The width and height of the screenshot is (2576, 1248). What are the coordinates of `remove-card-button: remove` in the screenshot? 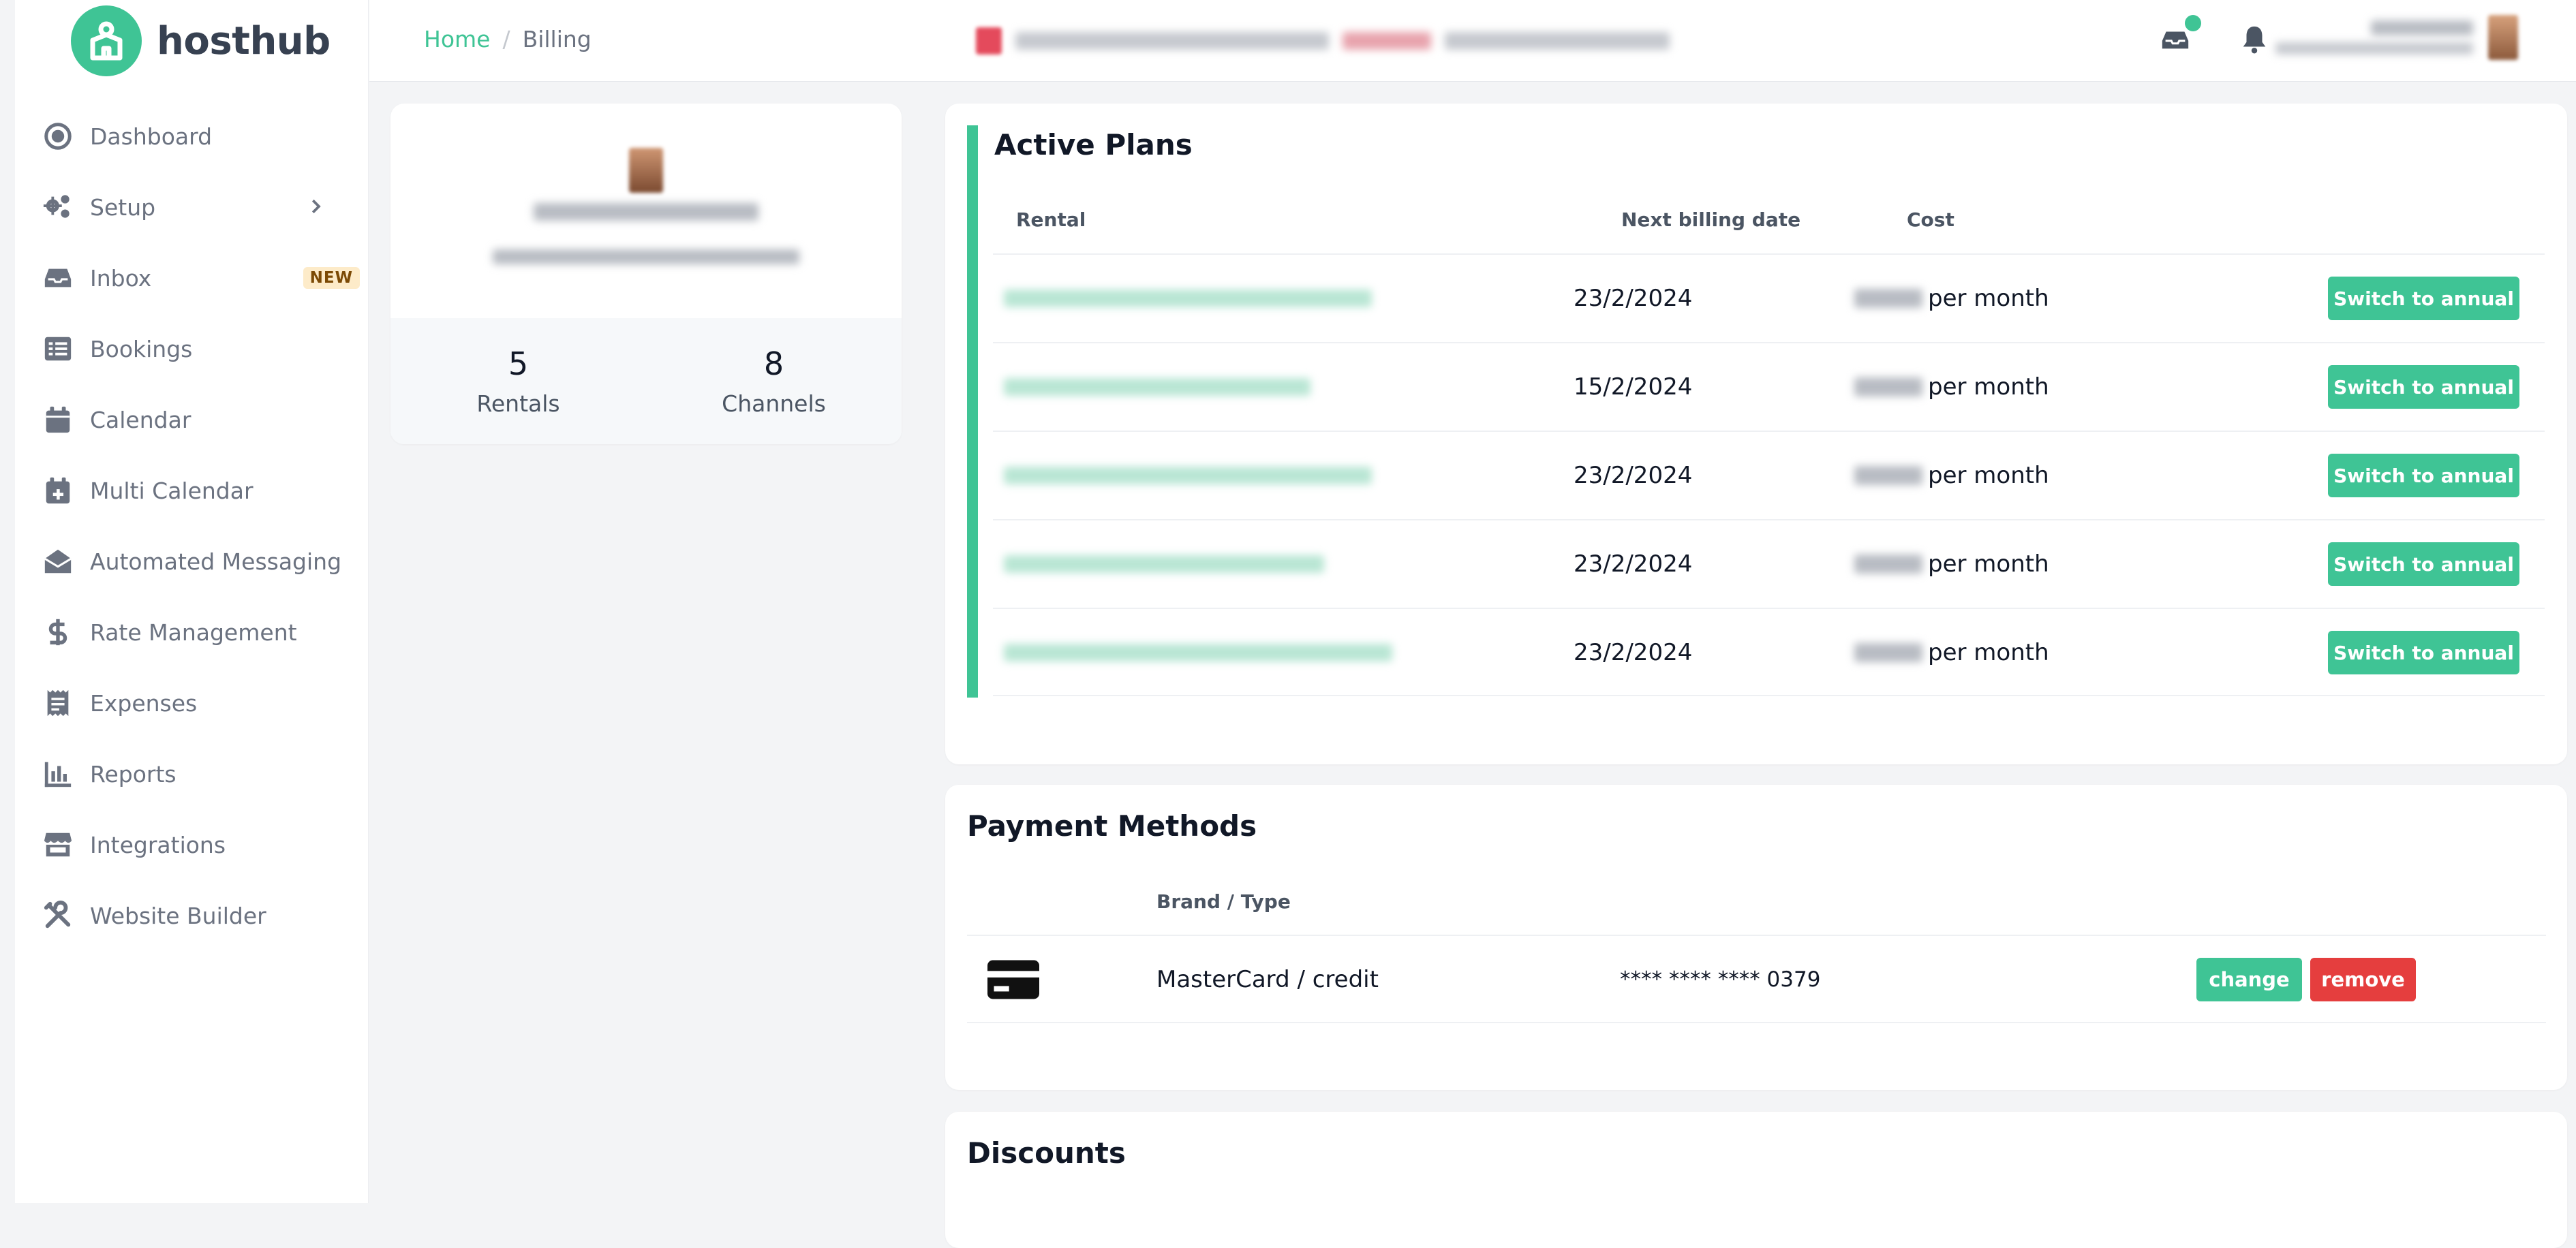 It's located at (2363, 979).